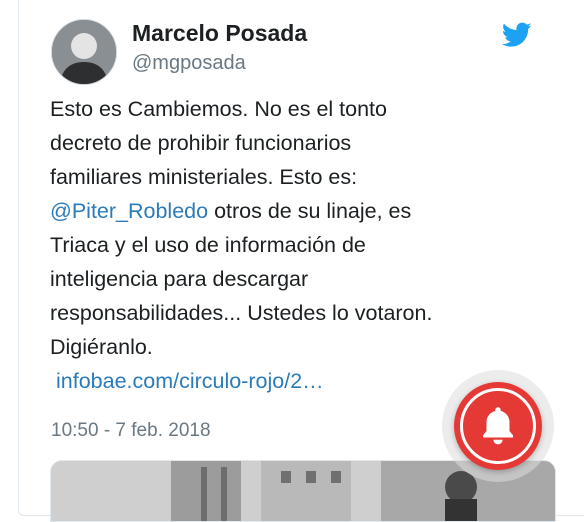  I want to click on author-name: Marcelo Posada, so click(219, 33).